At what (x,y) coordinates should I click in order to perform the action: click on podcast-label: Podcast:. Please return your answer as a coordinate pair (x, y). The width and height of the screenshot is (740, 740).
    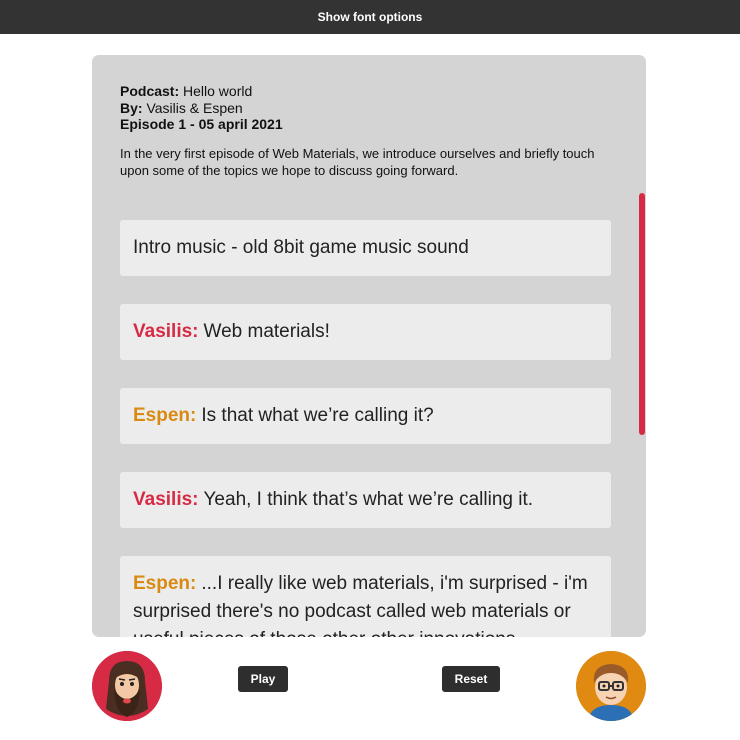
    Looking at the image, I should click on (150, 91).